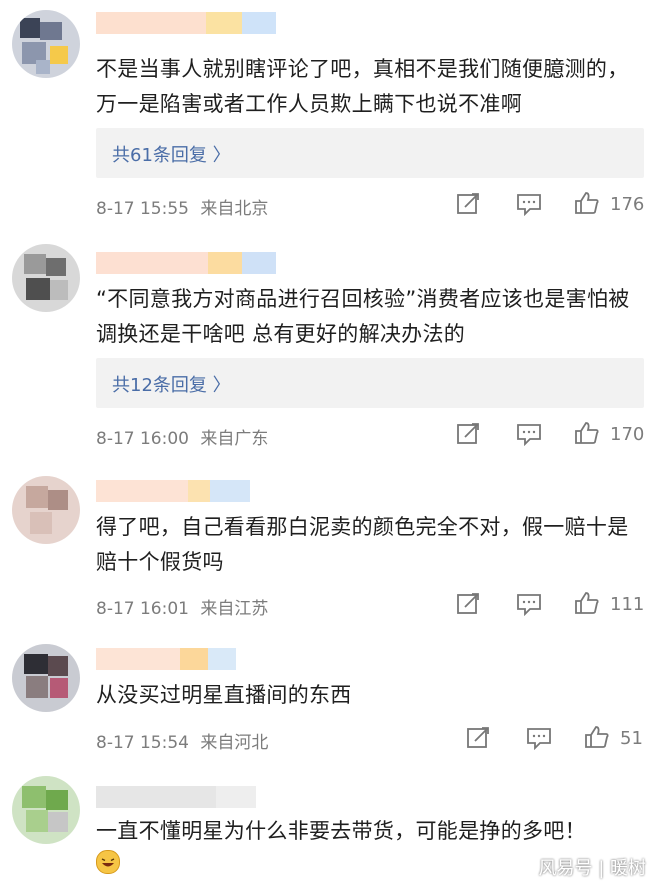 The width and height of the screenshot is (660, 888). I want to click on comment-location: 来自广东, so click(234, 439).